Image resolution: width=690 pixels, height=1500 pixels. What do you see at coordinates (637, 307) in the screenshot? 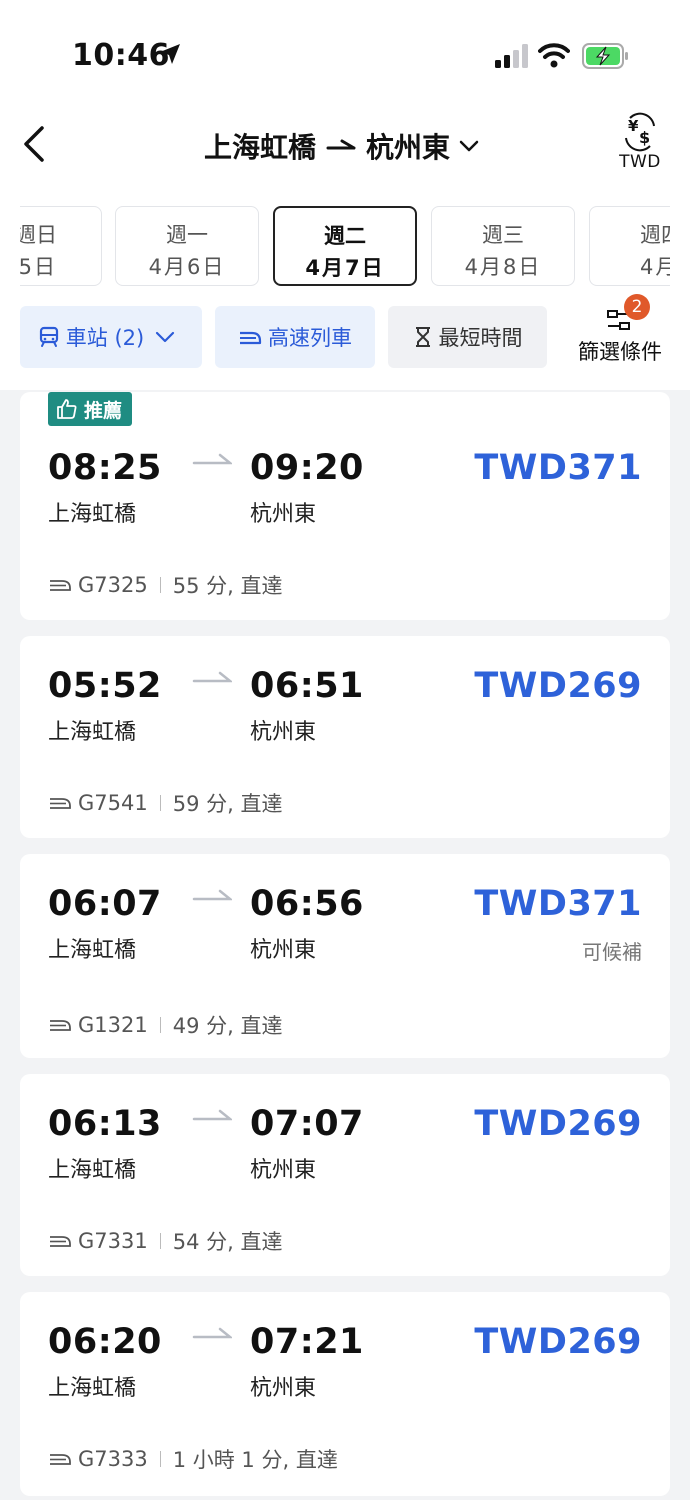
I see `filter-count-badge: 2` at bounding box center [637, 307].